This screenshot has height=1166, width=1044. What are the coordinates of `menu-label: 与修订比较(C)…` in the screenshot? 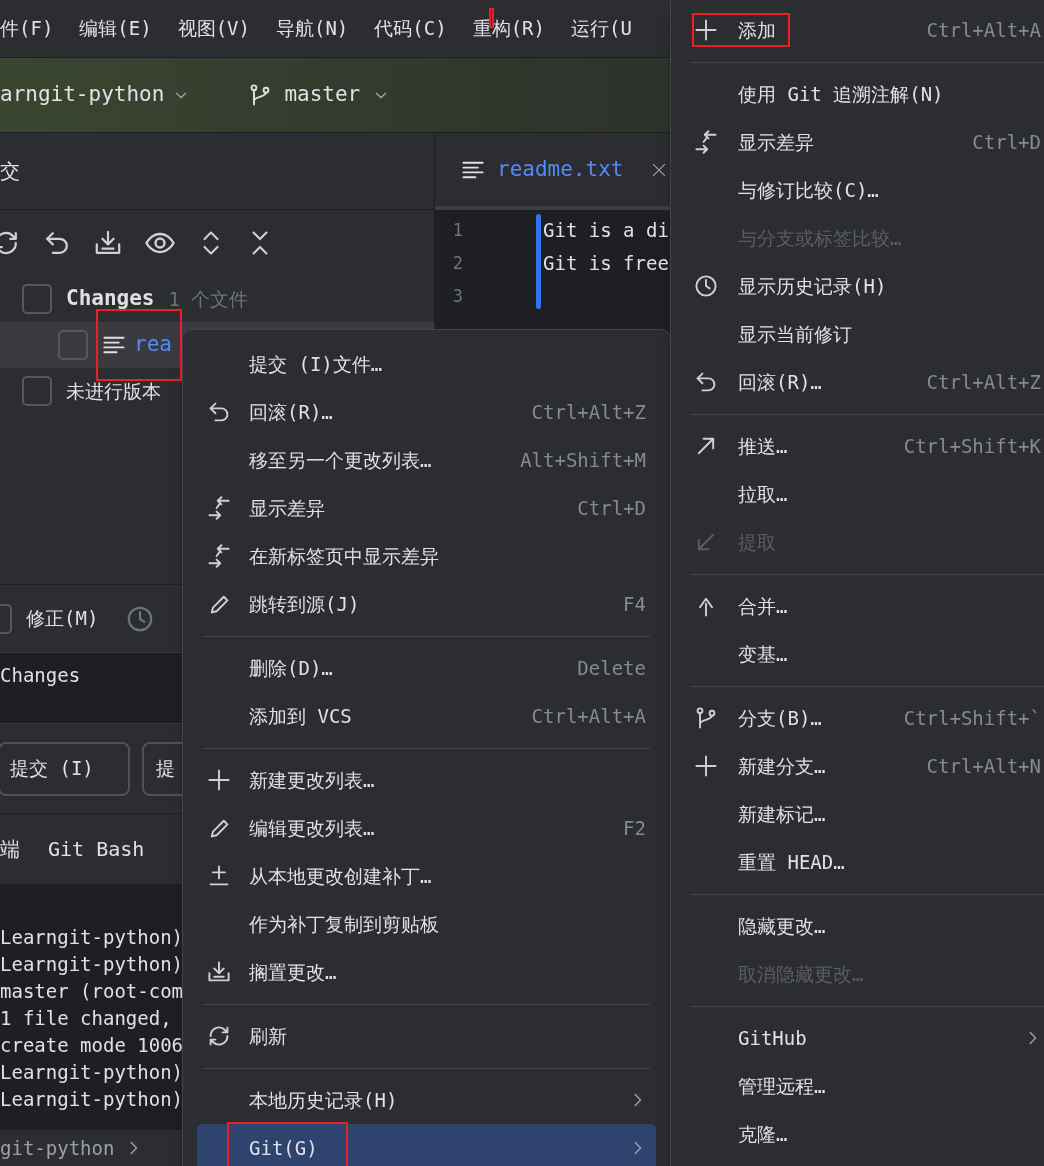 It's located at (808, 190).